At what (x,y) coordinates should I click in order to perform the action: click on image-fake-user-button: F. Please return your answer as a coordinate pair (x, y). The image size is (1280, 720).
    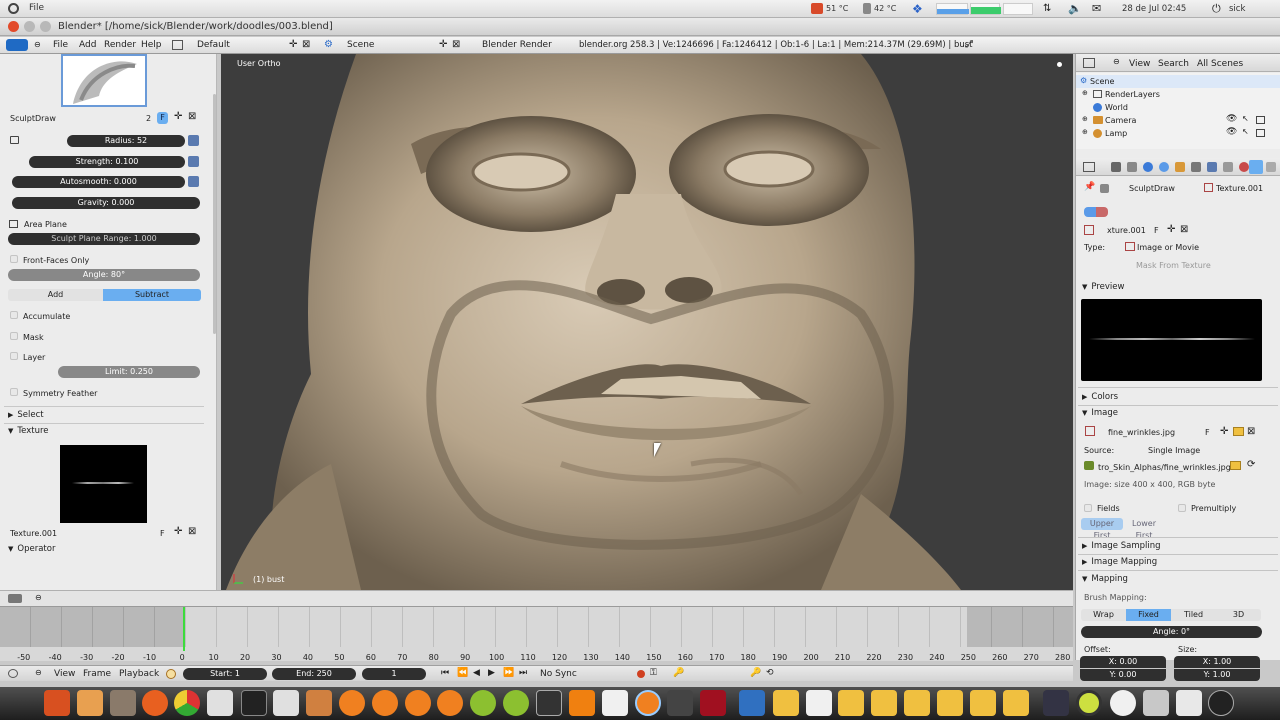
    Looking at the image, I should click on (1207, 433).